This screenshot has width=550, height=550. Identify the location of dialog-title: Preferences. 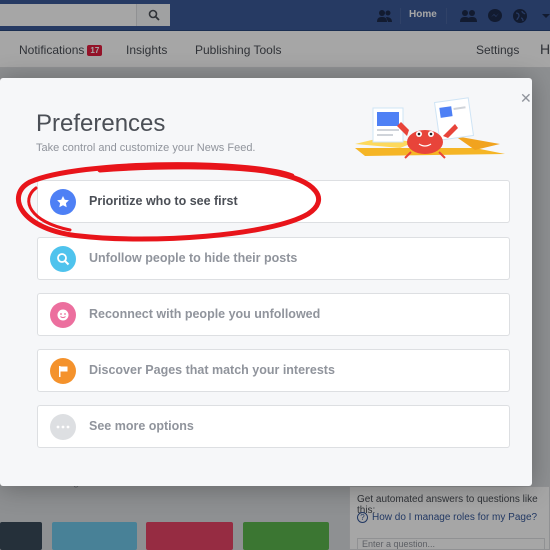
(101, 123).